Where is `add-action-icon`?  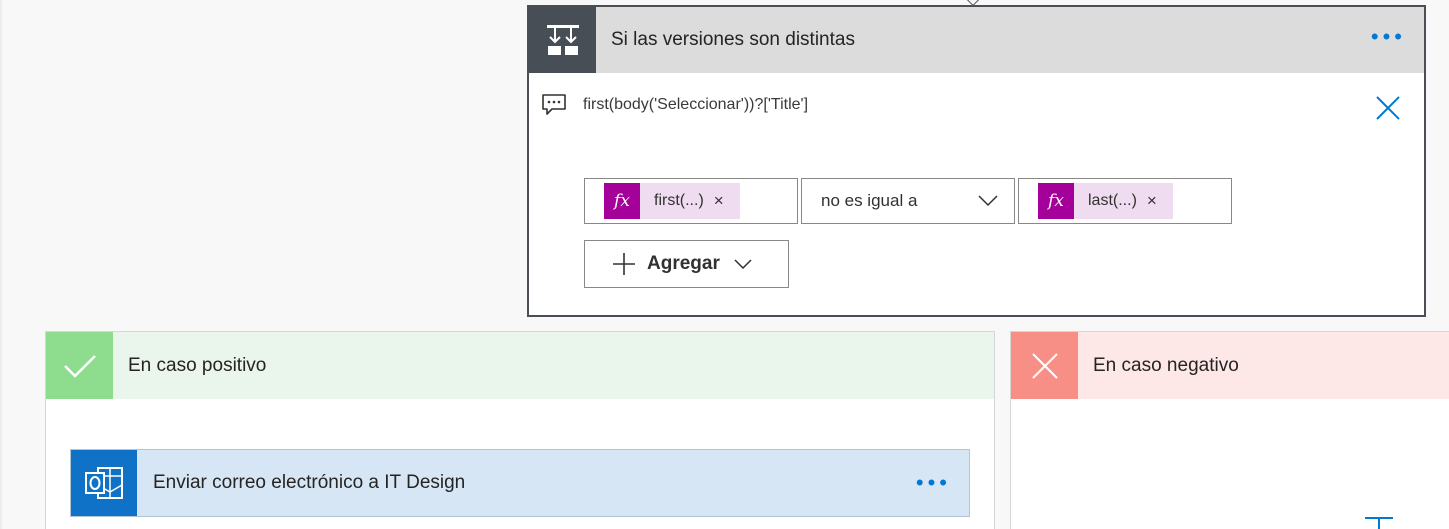 add-action-icon is located at coordinates (1383, 520).